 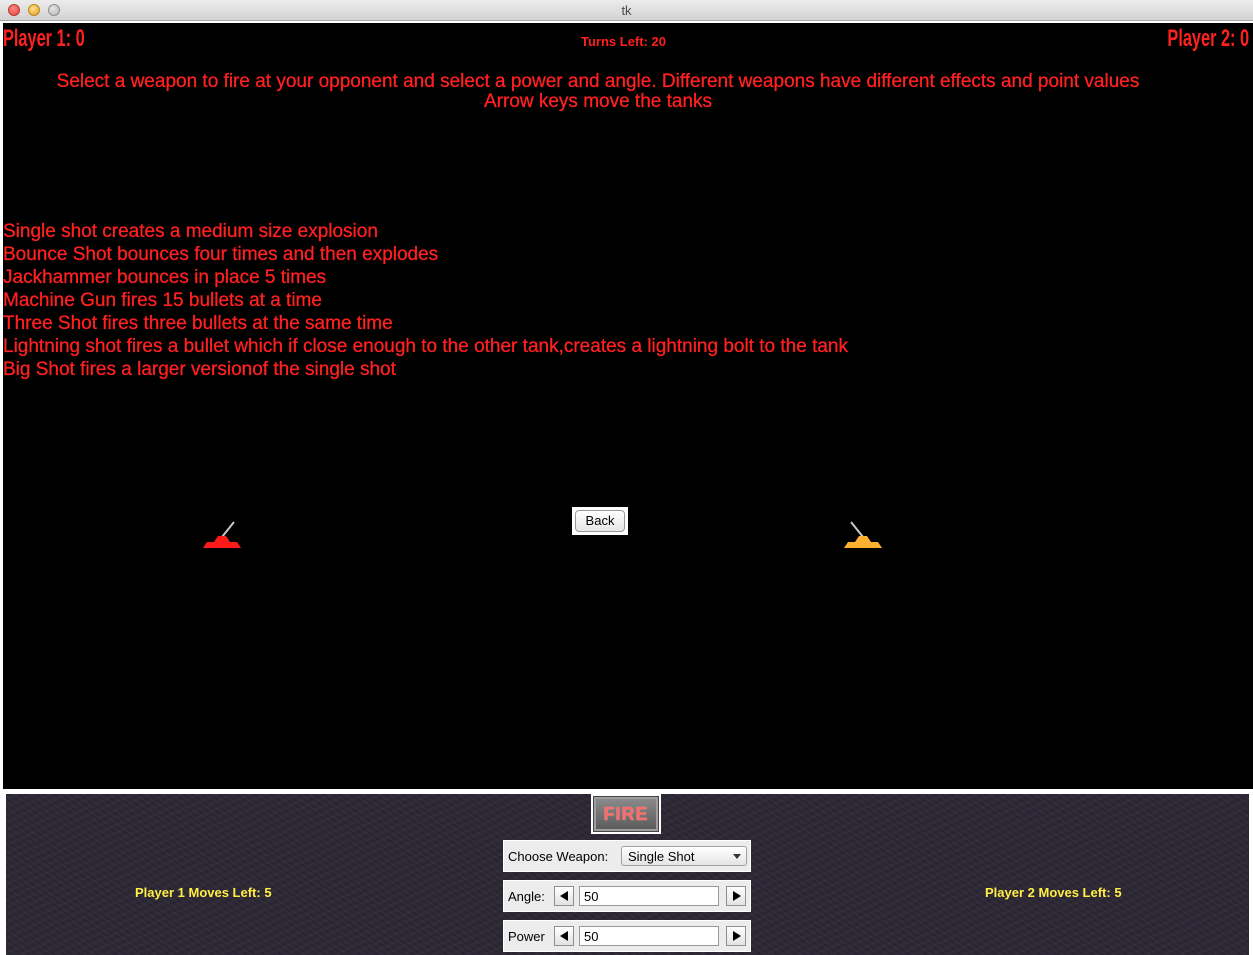 I want to click on angle-increase-button, so click(x=736, y=896).